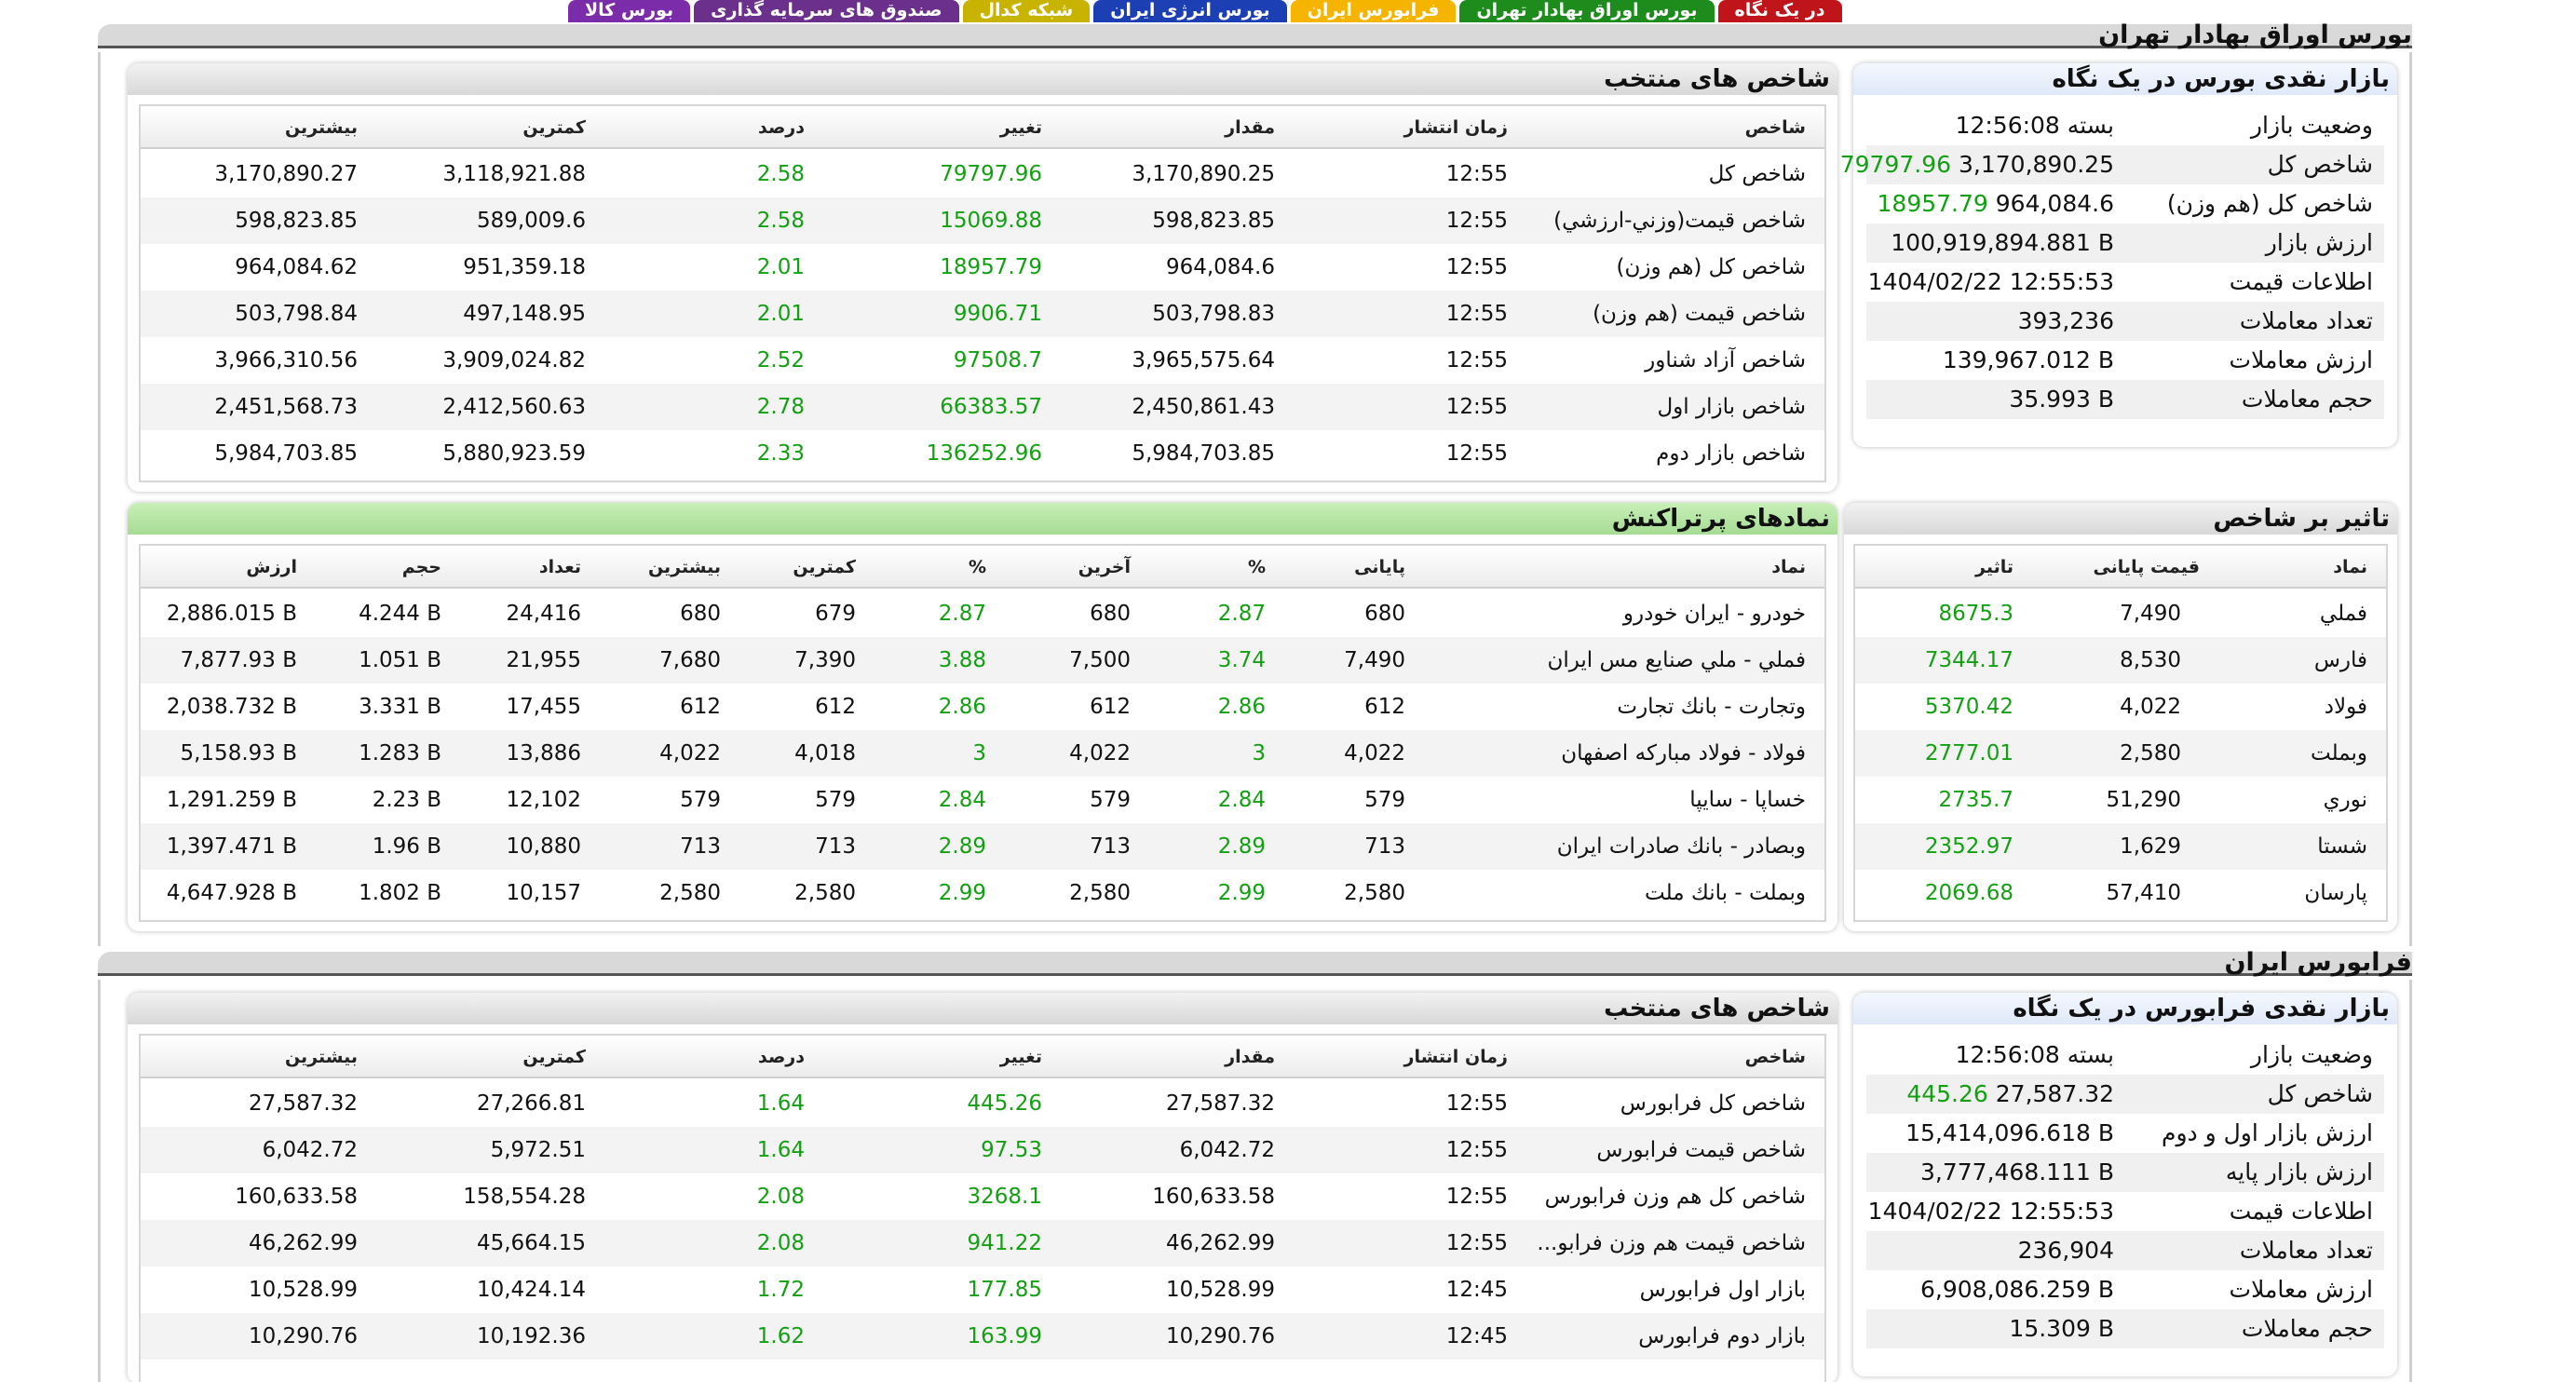 This screenshot has width=2576, height=1382. What do you see at coordinates (977, 567) in the screenshot?
I see `col-last-pct: %` at bounding box center [977, 567].